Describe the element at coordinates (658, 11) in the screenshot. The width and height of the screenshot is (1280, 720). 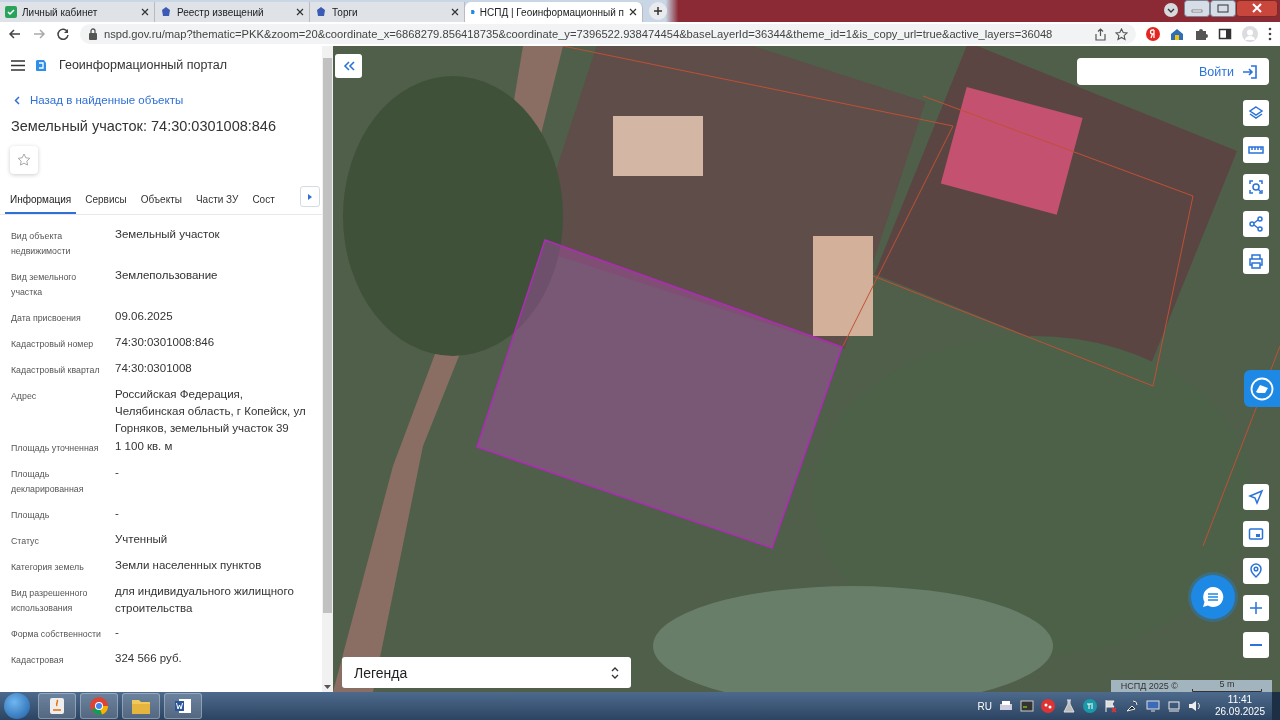
I see `new-tab-button` at that location.